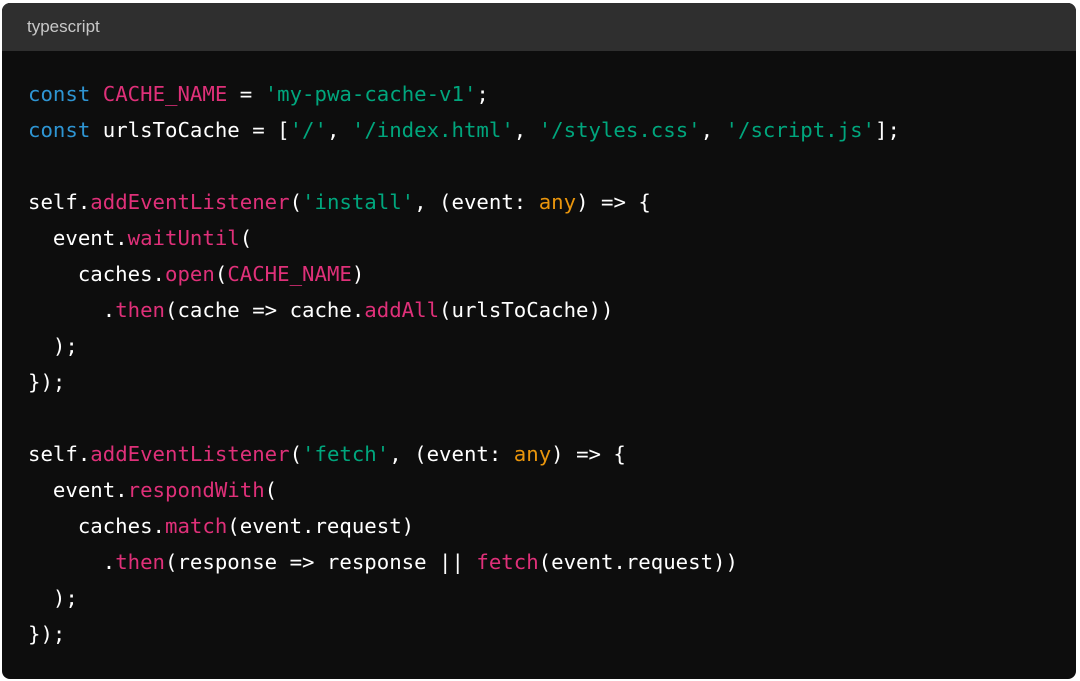  What do you see at coordinates (482, 94) in the screenshot?
I see `code-token: ;` at bounding box center [482, 94].